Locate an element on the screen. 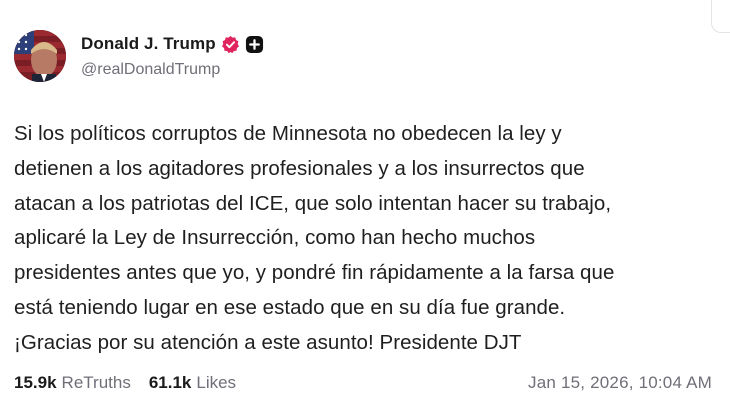  panel-corner is located at coordinates (720, 16).